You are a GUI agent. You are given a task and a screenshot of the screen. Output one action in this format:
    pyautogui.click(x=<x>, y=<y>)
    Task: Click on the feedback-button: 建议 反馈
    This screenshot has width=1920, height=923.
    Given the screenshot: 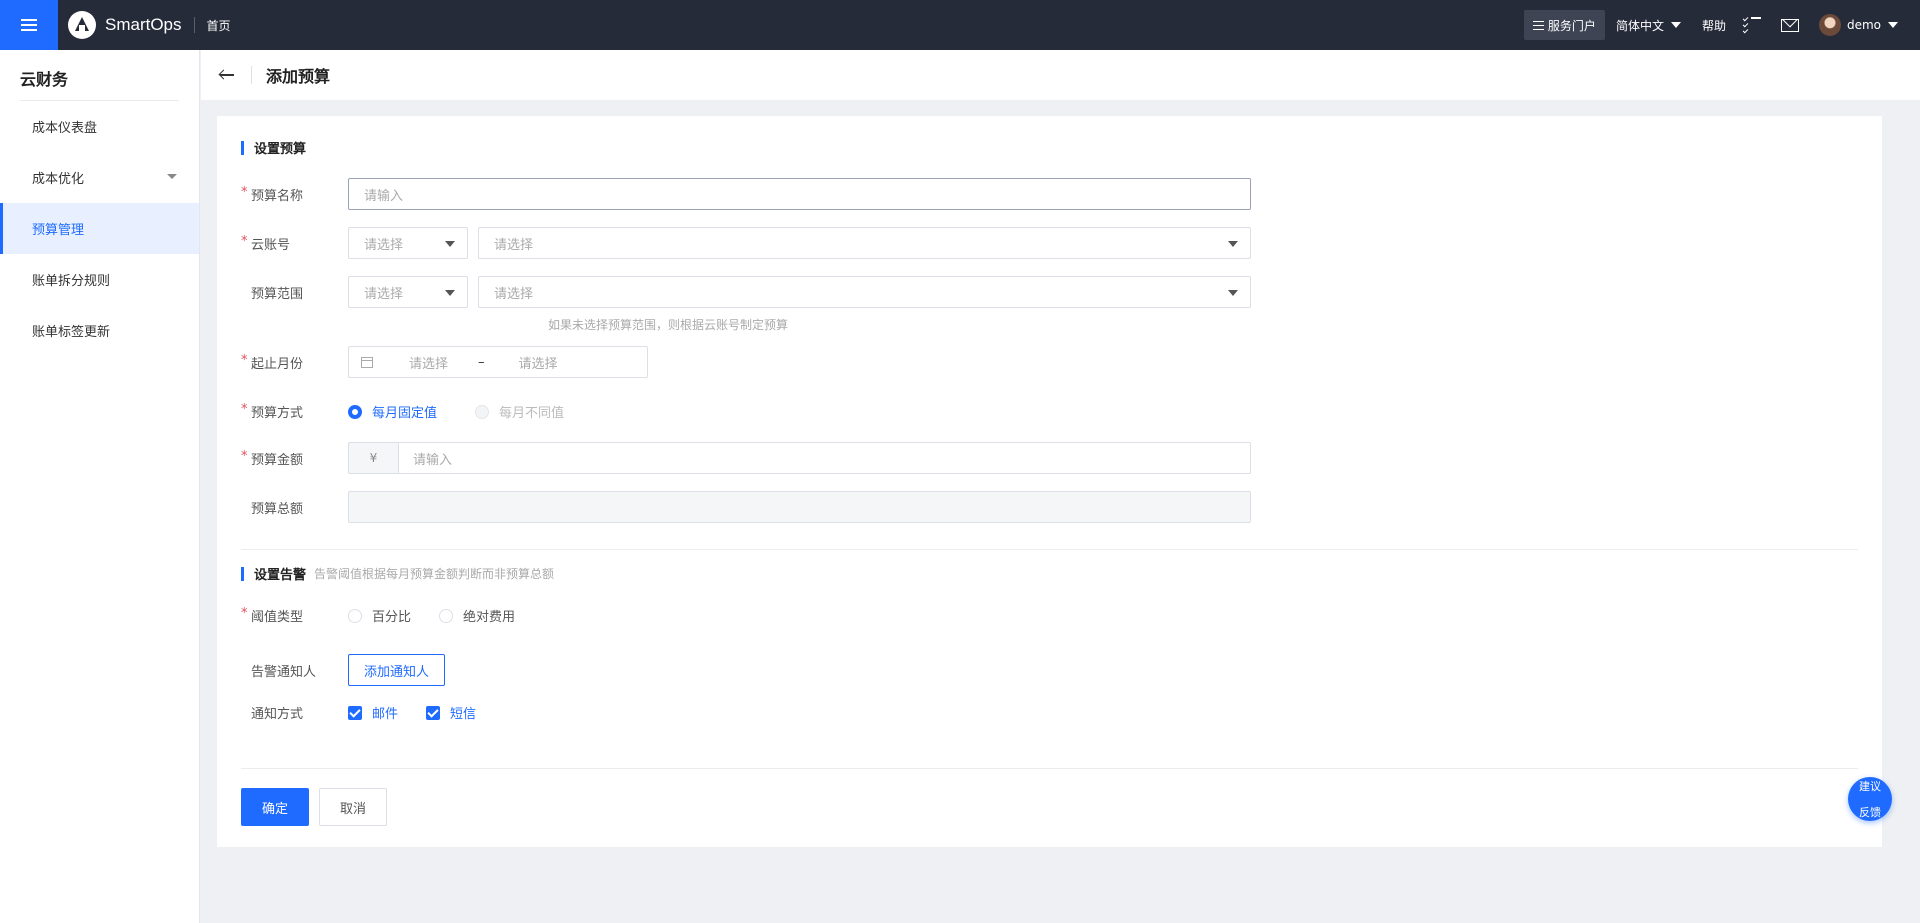 What is the action you would take?
    pyautogui.click(x=1870, y=799)
    